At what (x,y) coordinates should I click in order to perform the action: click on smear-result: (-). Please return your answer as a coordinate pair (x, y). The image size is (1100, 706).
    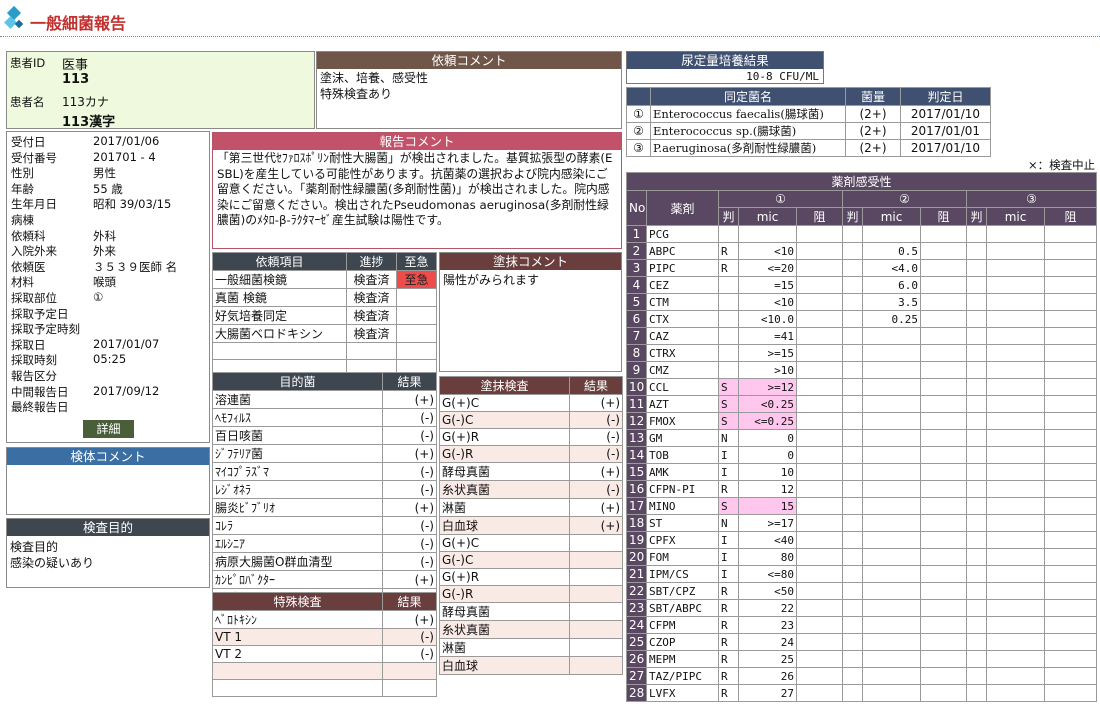
    Looking at the image, I should click on (596, 454).